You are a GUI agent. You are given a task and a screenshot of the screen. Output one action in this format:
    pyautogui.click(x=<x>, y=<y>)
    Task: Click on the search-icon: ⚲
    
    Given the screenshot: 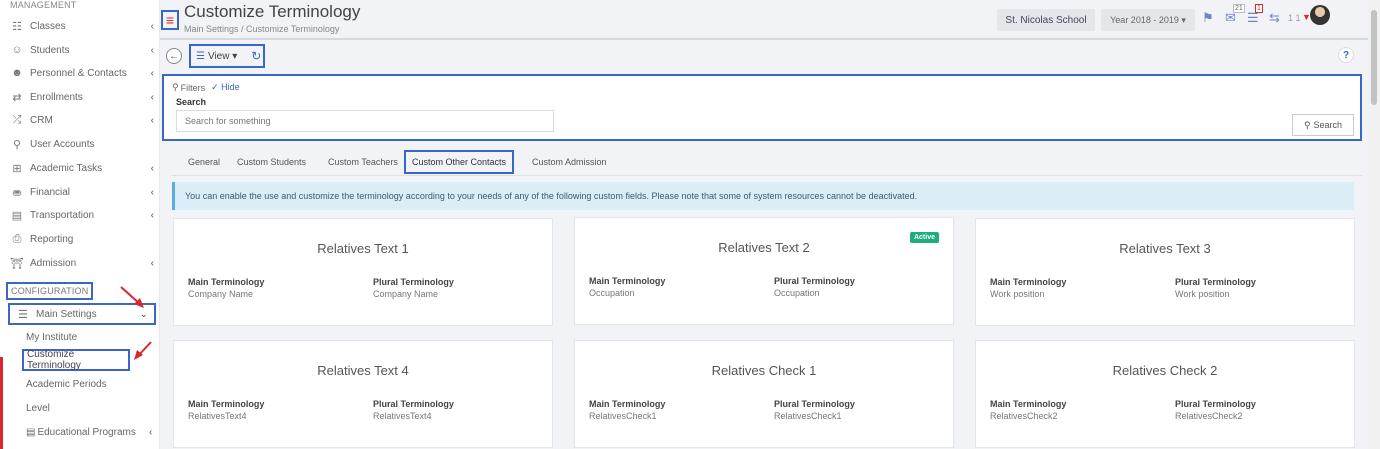 What is the action you would take?
    pyautogui.click(x=1307, y=124)
    